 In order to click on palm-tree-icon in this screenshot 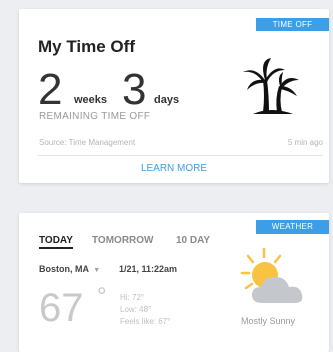, I will do `click(271, 86)`.